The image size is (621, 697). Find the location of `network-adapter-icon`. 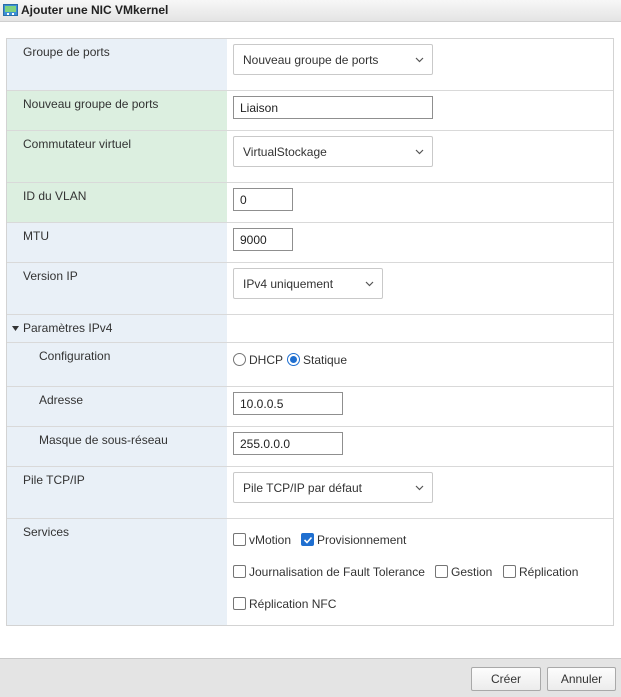

network-adapter-icon is located at coordinates (10, 10).